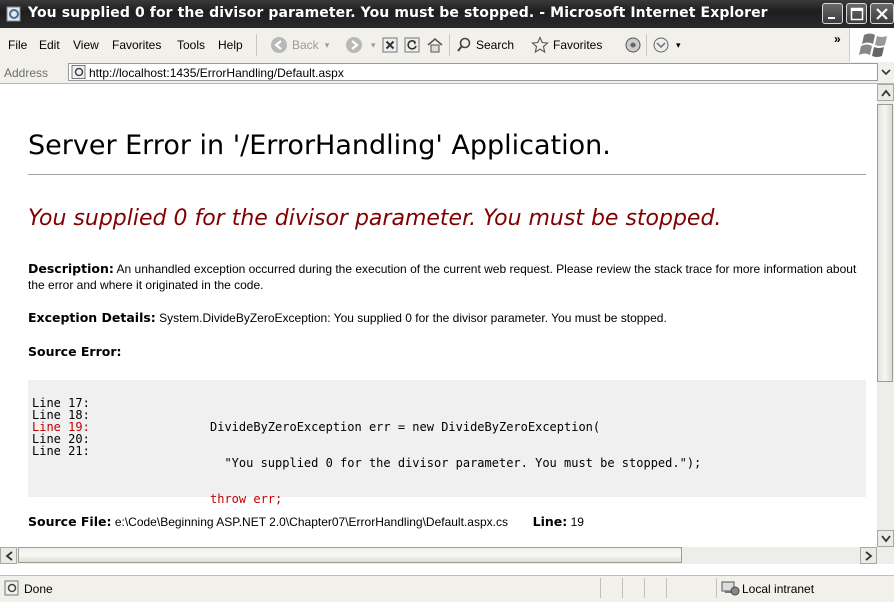  I want to click on code-line-numbers: Line 17: Line 18: Line 19: Line 20, so click(61, 427).